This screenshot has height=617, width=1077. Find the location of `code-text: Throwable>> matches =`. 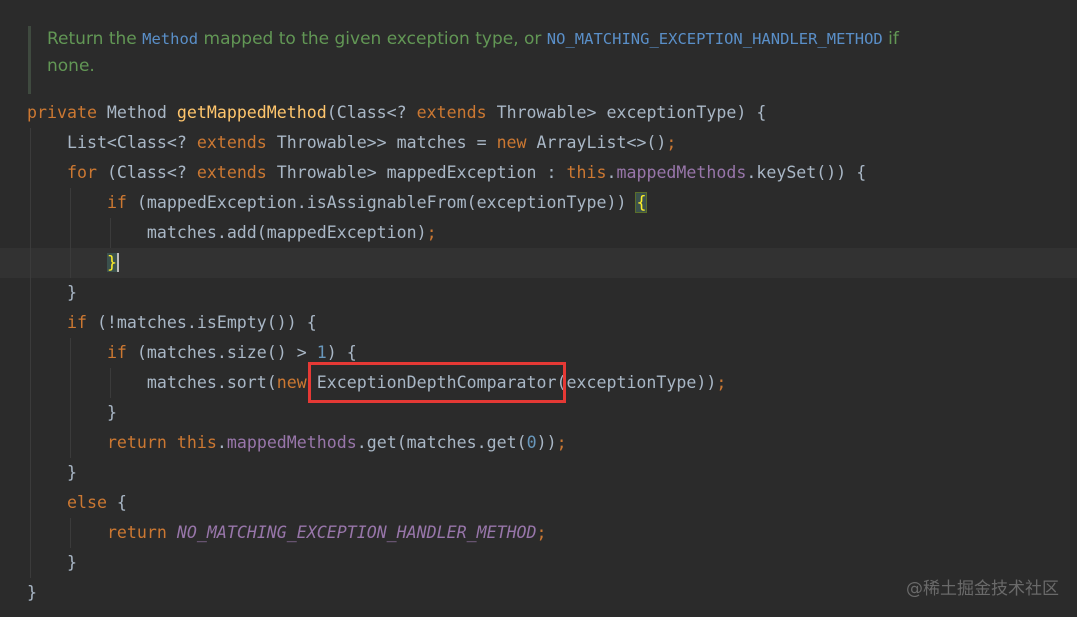

code-text: Throwable>> matches = is located at coordinates (381, 142).